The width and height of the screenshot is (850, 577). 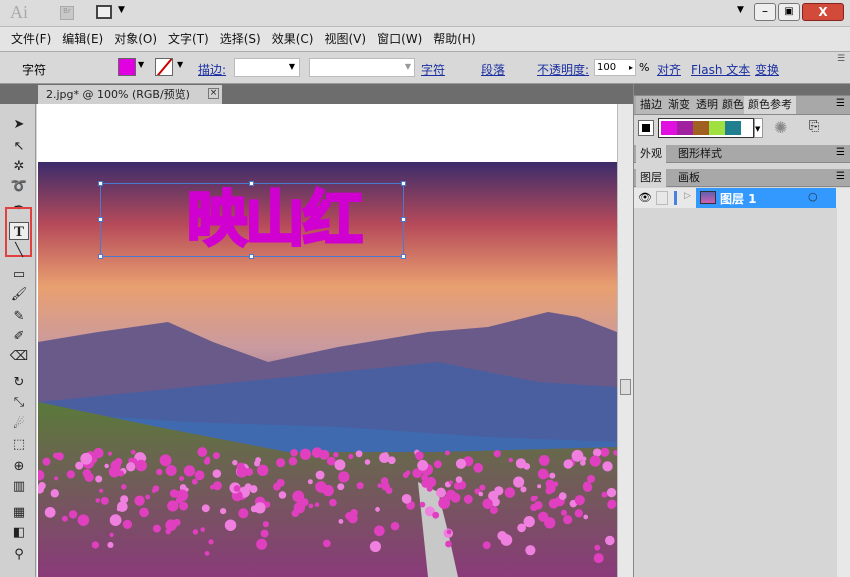 What do you see at coordinates (843, 382) in the screenshot?
I see `layers-scrollbar` at bounding box center [843, 382].